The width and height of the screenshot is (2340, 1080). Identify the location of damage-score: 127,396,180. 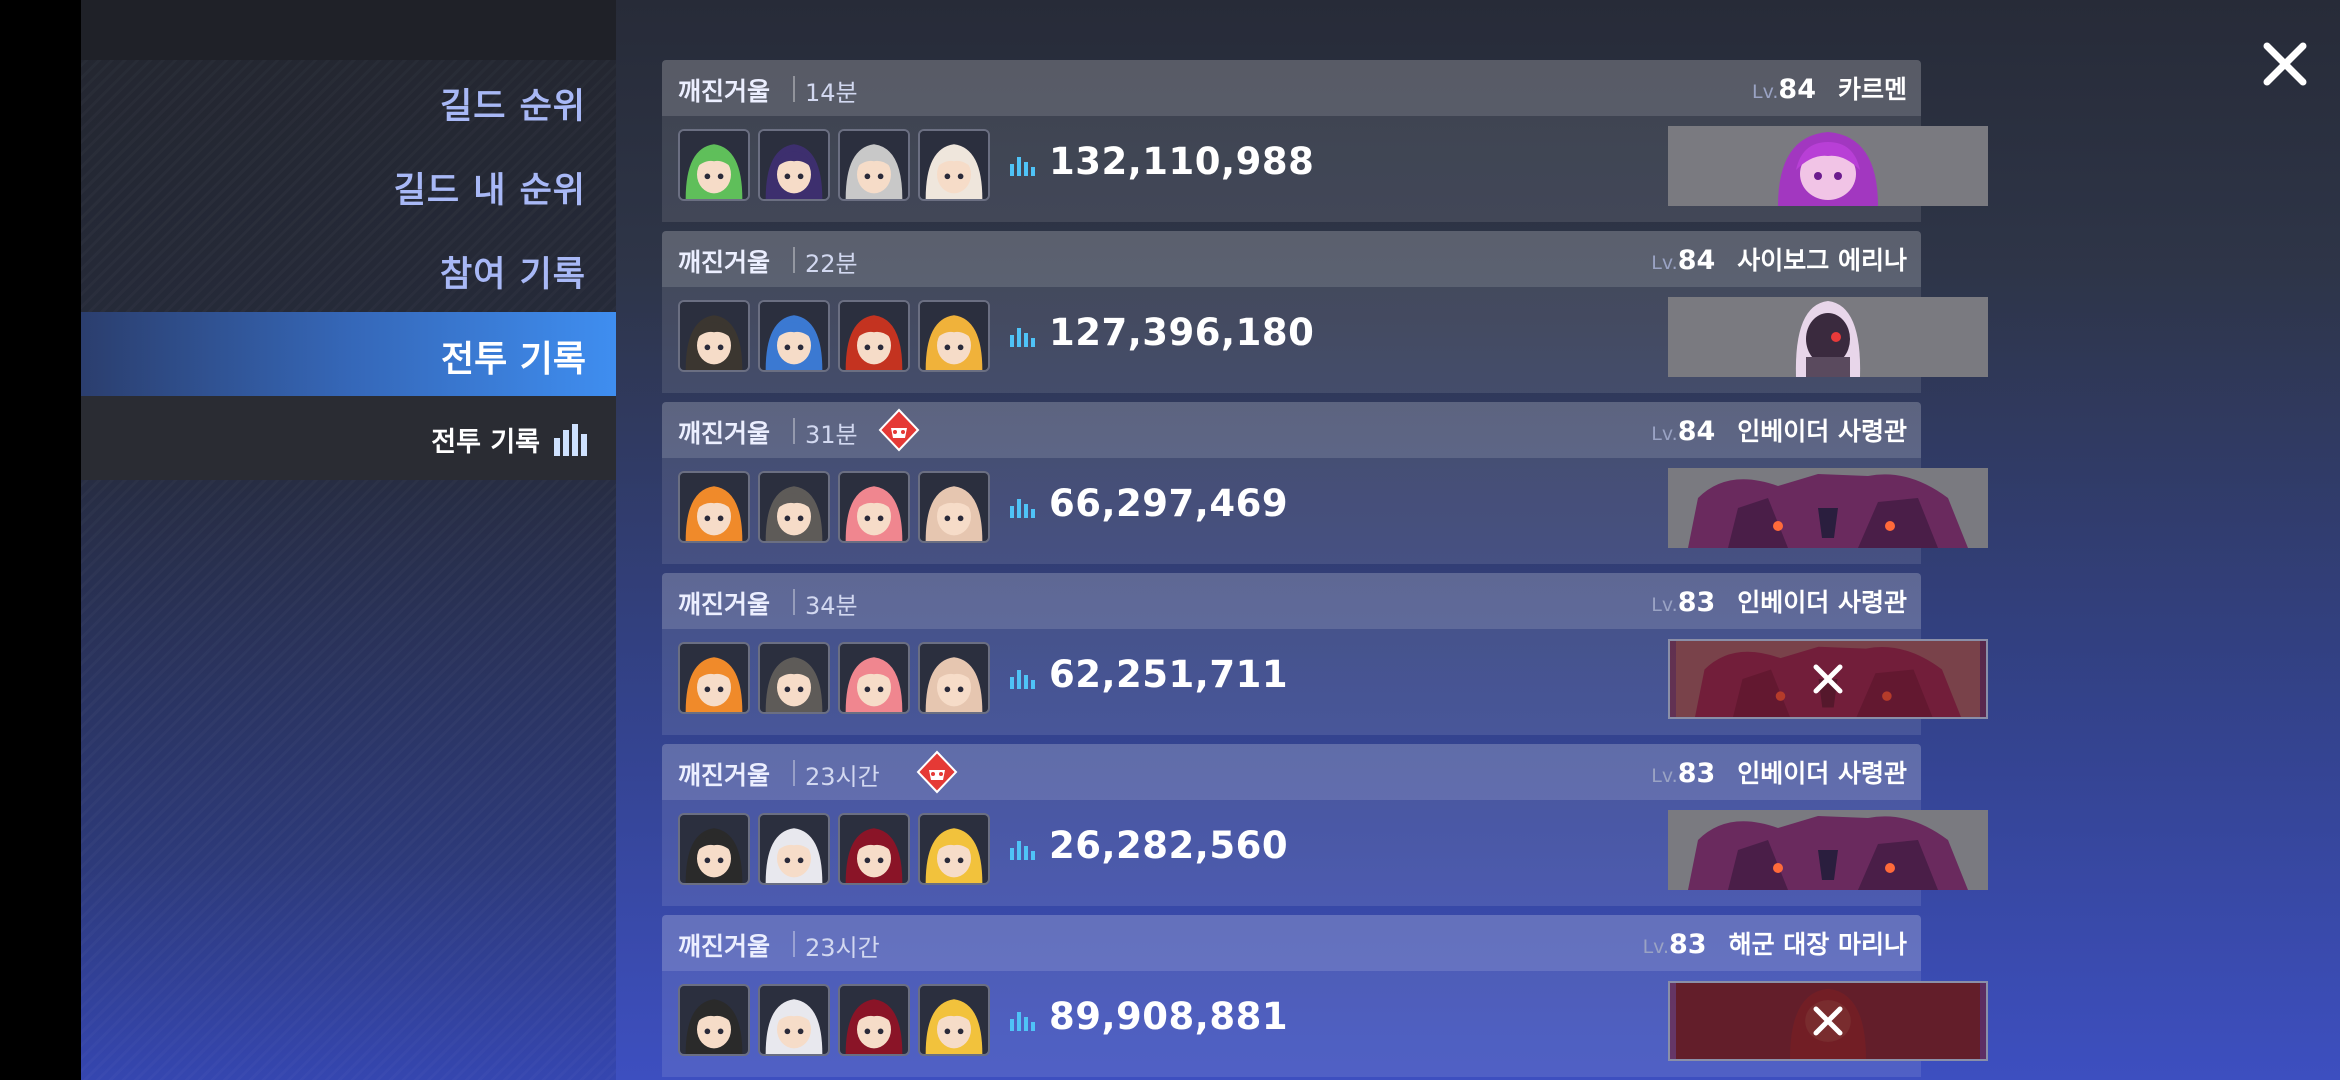
(1182, 332).